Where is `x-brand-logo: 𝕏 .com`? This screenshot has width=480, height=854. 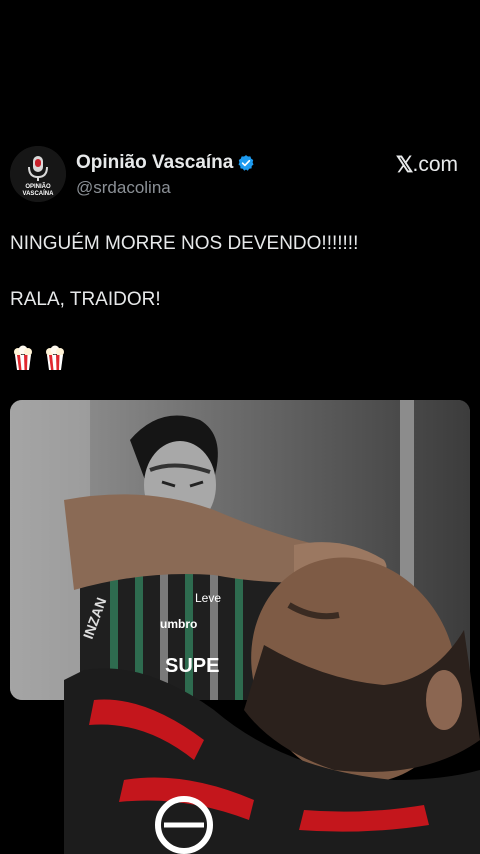 x-brand-logo: 𝕏 .com is located at coordinates (427, 165).